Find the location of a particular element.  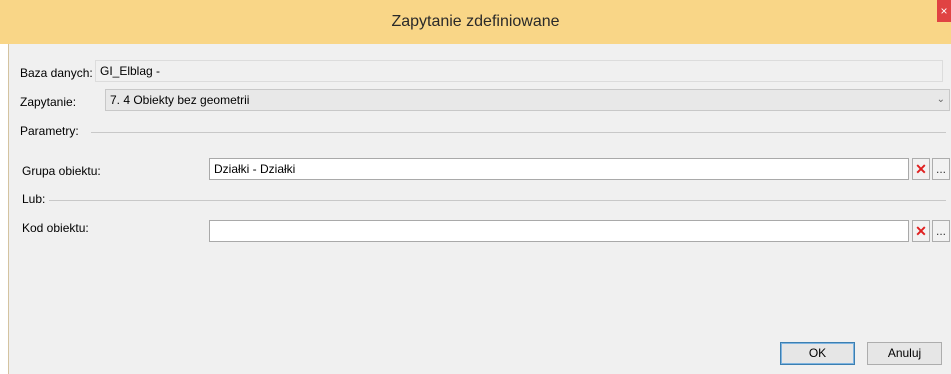

chevron-down-icon: ⌄ is located at coordinates (941, 100).